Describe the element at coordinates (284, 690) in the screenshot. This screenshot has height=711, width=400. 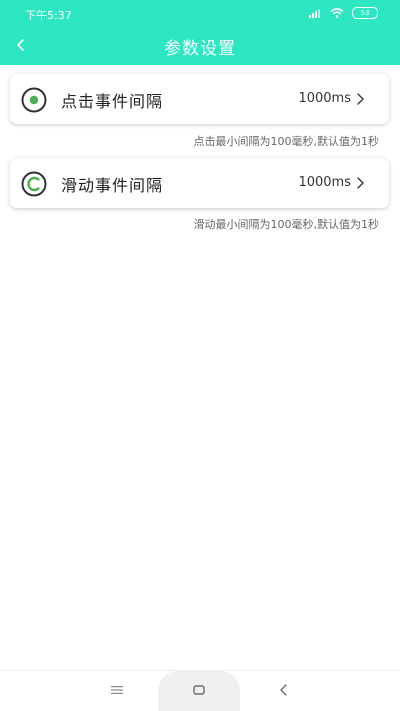
I see `nav-back-icon` at that location.